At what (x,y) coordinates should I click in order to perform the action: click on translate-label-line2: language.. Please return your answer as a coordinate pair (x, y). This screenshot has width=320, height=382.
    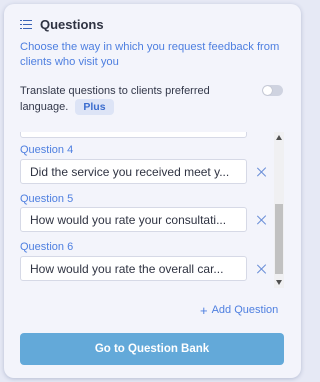
    Looking at the image, I should click on (44, 107).